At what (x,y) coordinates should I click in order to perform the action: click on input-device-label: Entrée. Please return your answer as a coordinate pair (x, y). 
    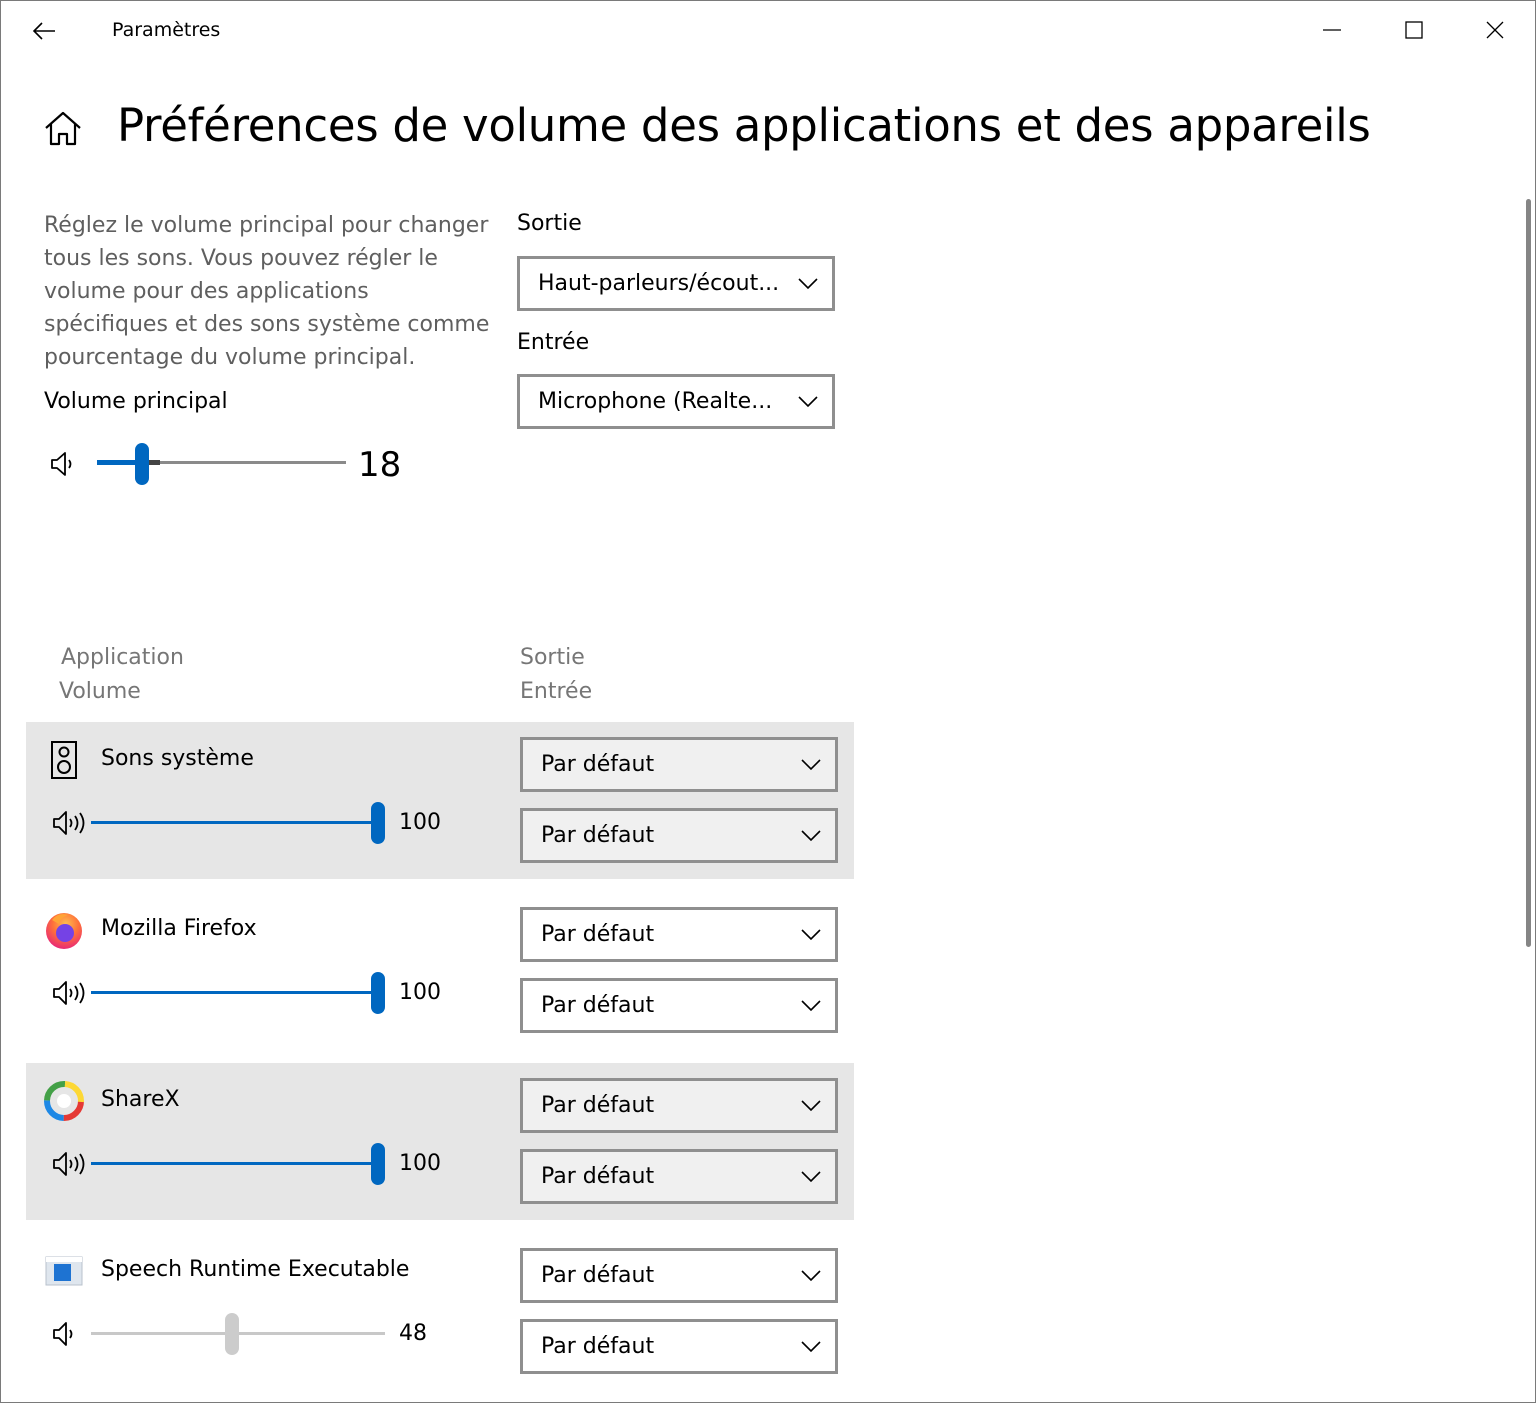
    Looking at the image, I should click on (553, 342).